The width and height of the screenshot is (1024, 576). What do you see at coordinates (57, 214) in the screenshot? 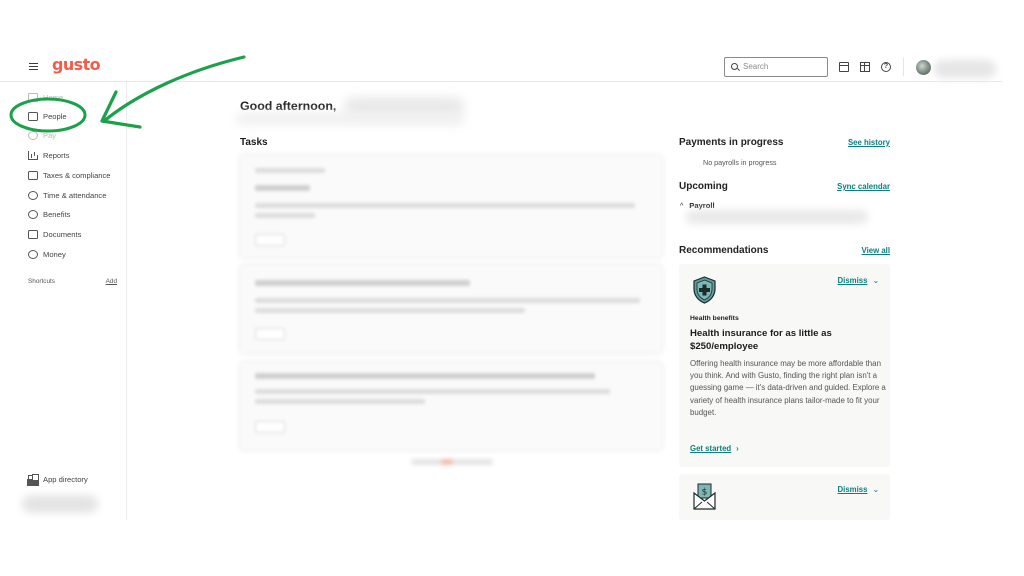
I see `sidebar-item-label: Benefits` at bounding box center [57, 214].